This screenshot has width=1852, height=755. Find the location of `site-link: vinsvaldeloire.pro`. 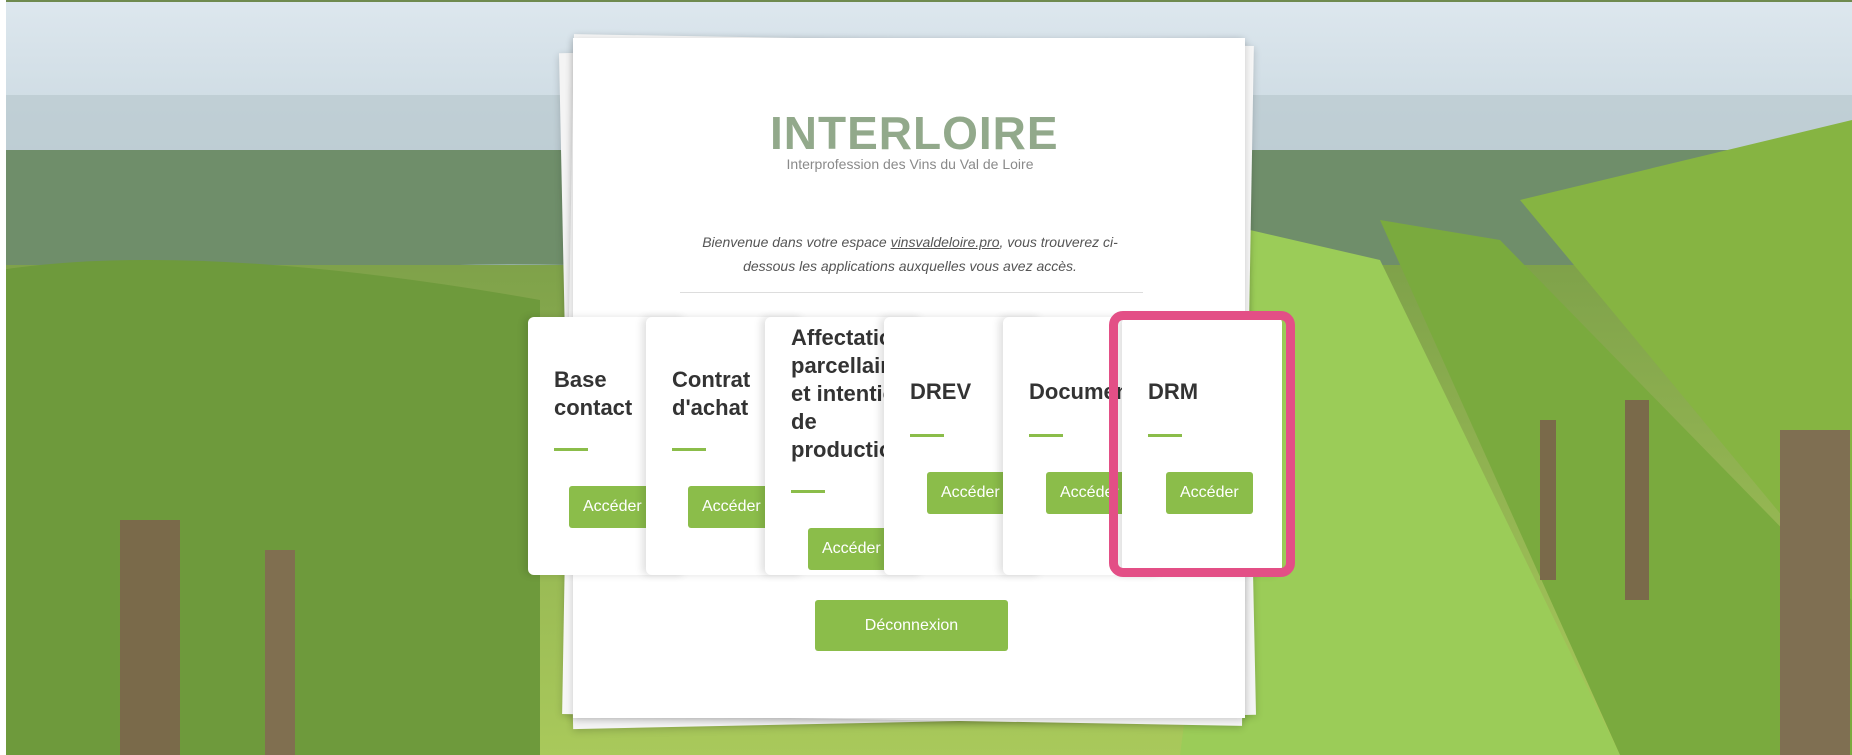

site-link: vinsvaldeloire.pro is located at coordinates (945, 242).